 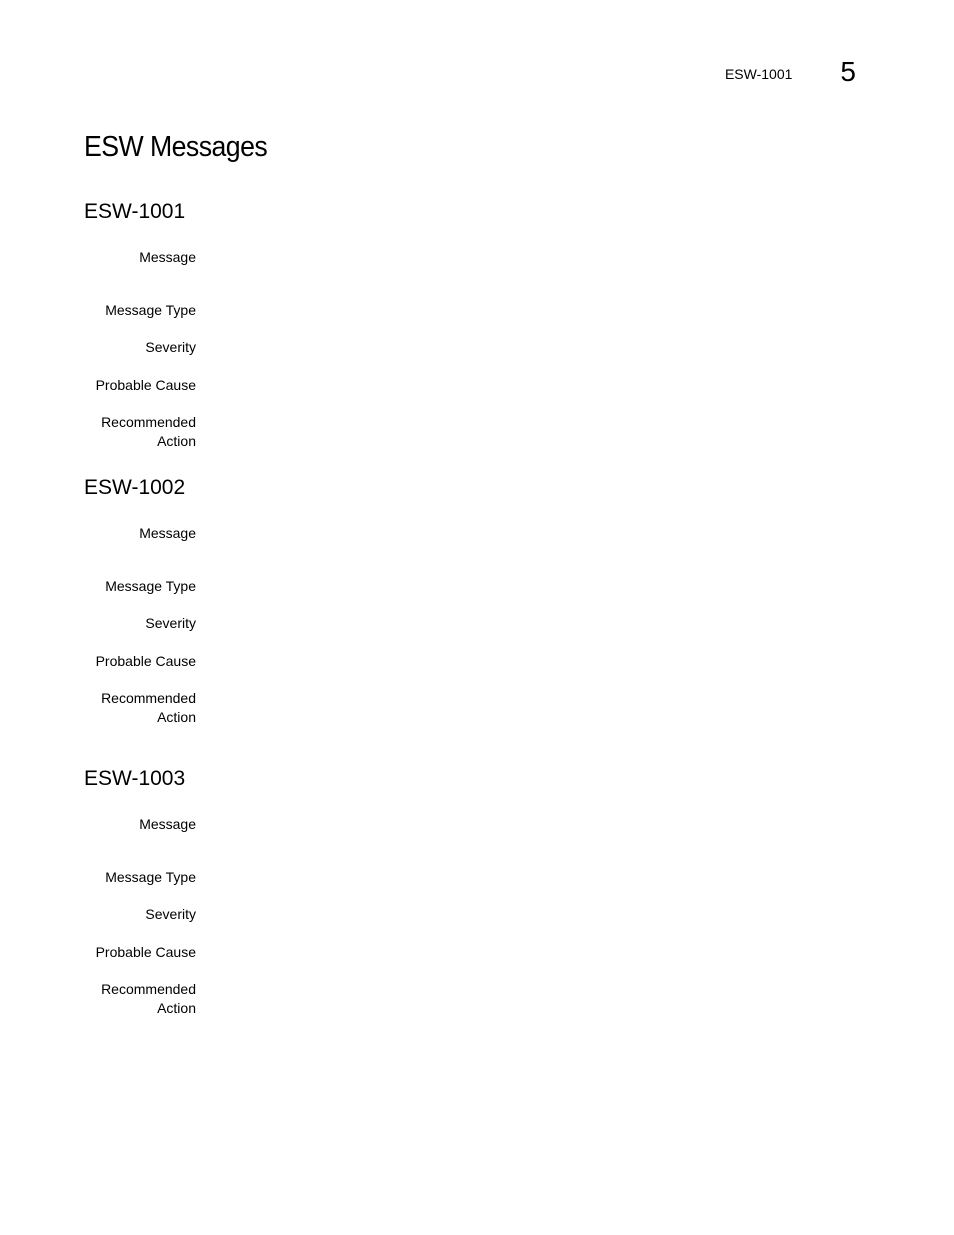 I want to click on page-title: ESW Messages, so click(x=176, y=147).